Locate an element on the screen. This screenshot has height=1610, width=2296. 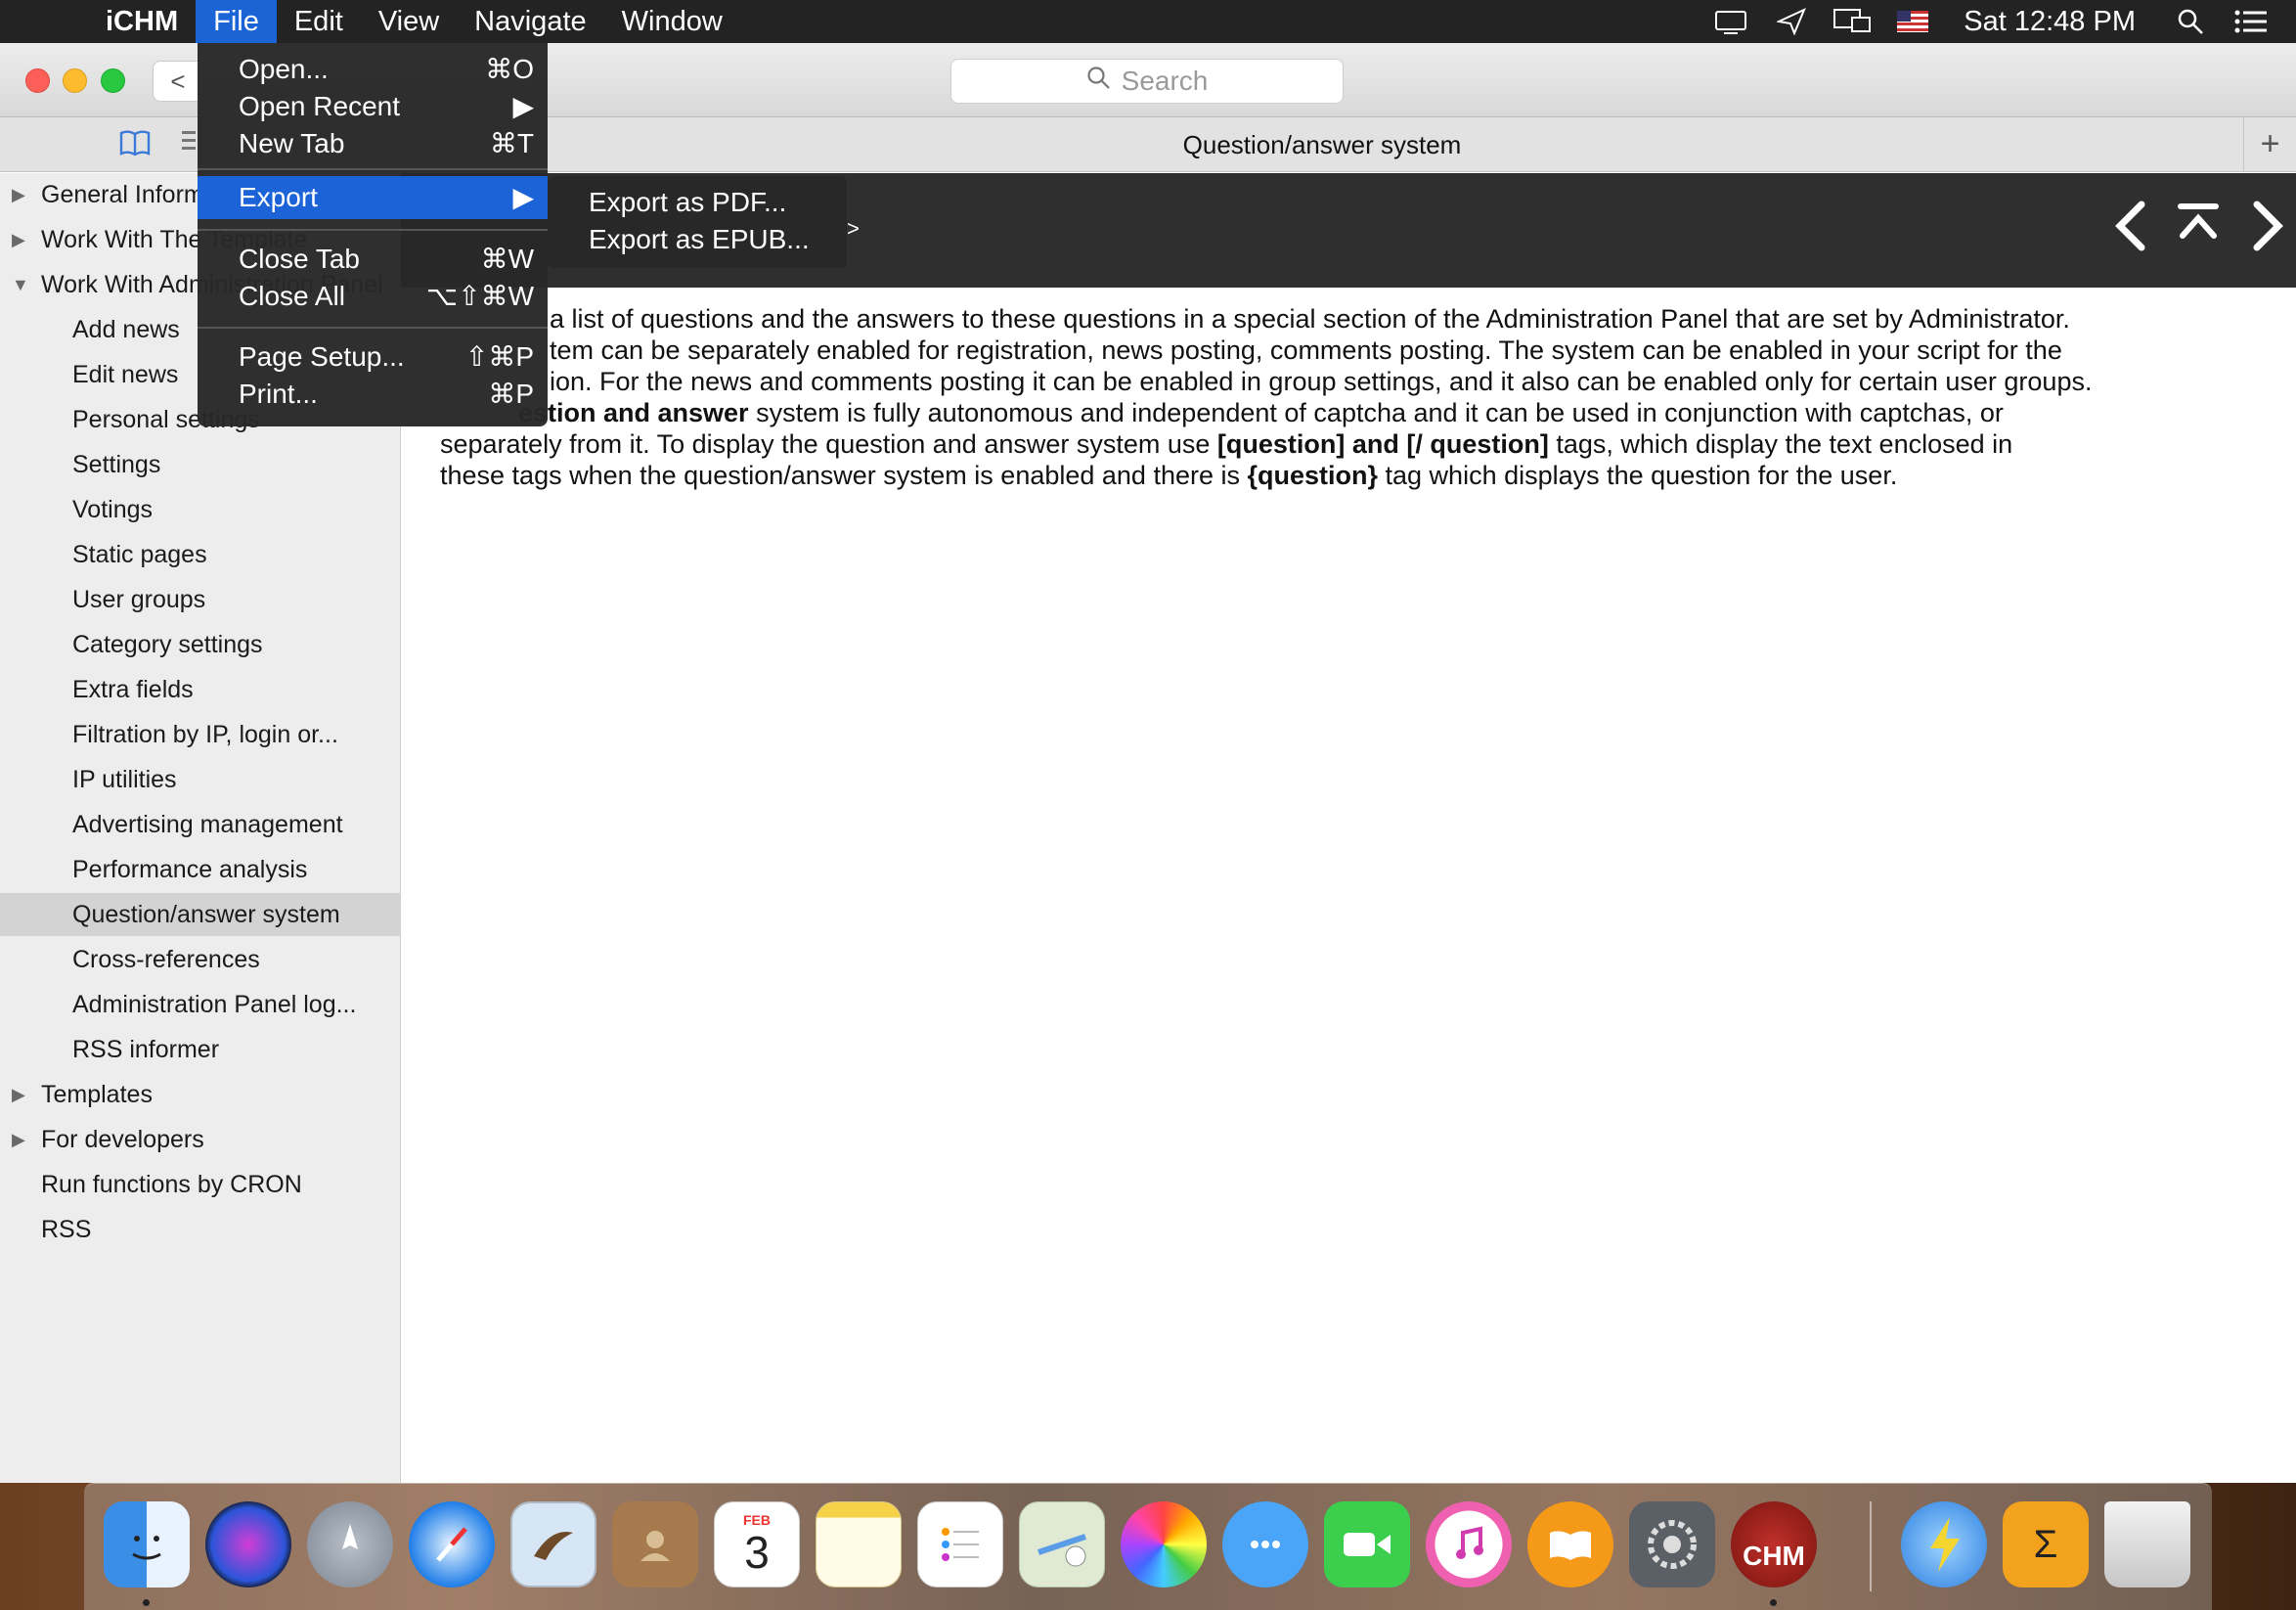
sidebar-item: Run functions by CRON is located at coordinates (200, 1184).